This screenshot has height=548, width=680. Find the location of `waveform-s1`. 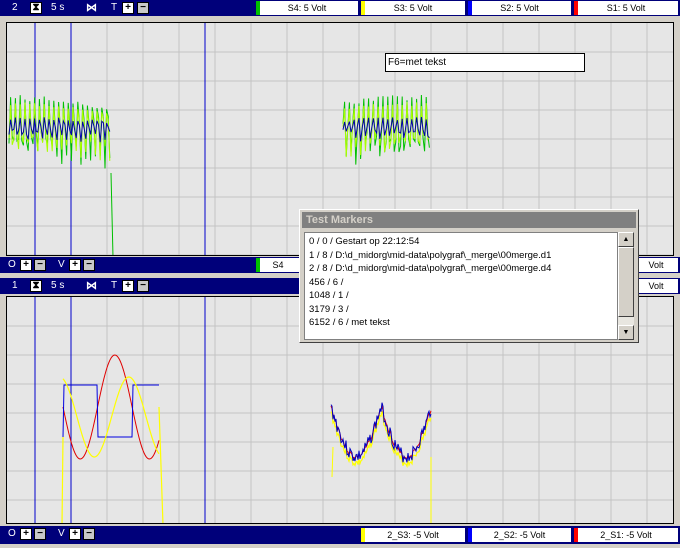

waveform-s1 is located at coordinates (111, 407).